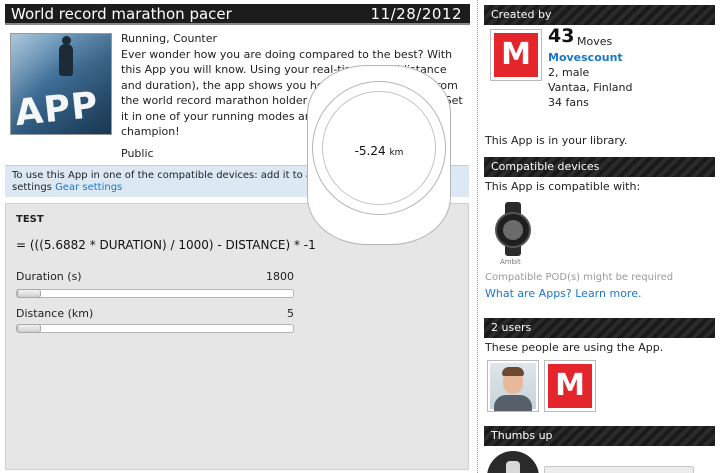 The width and height of the screenshot is (720, 473). I want to click on ambit-watch-icon, so click(513, 229).